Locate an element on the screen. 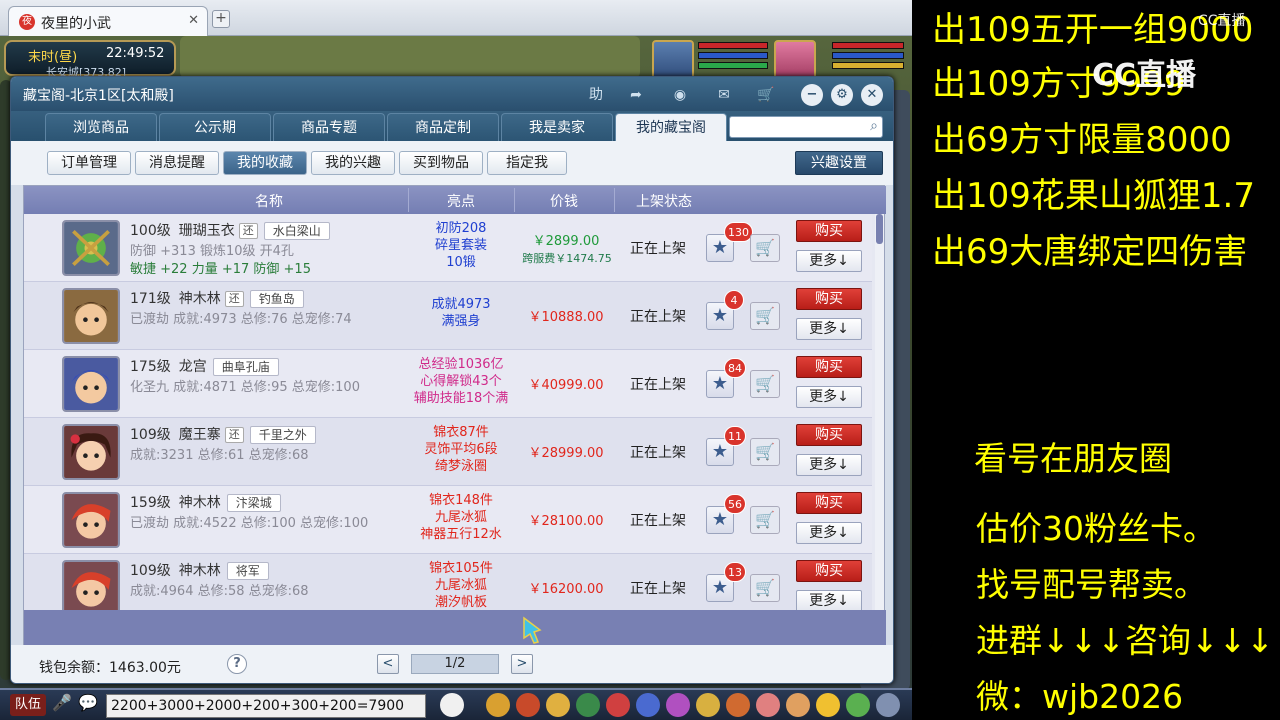  tab-public: 公示期 is located at coordinates (215, 127).